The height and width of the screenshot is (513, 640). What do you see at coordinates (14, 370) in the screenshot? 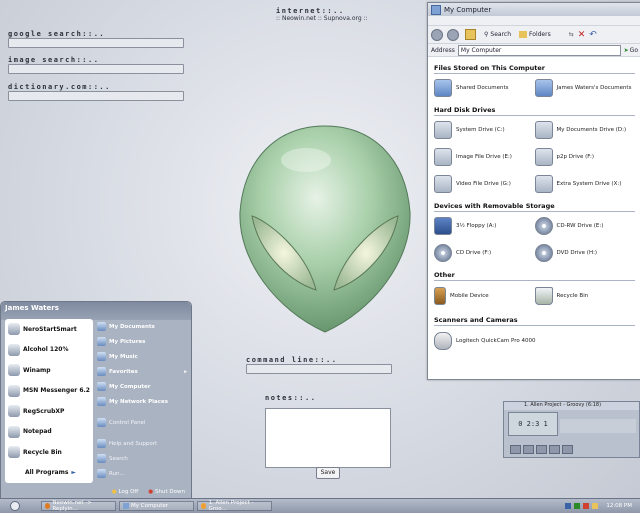
I see `winamp-icon` at bounding box center [14, 370].